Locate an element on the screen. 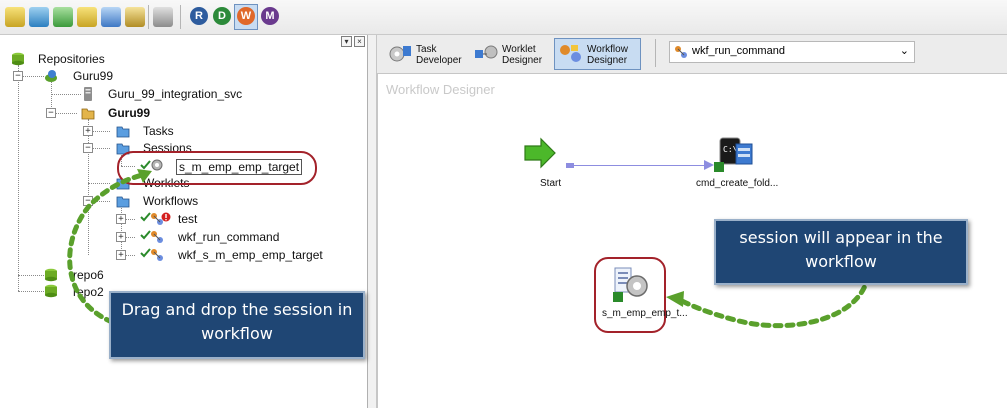  annotation-callout-drag-drop: Drag and drop the session in workflow is located at coordinates (237, 325).